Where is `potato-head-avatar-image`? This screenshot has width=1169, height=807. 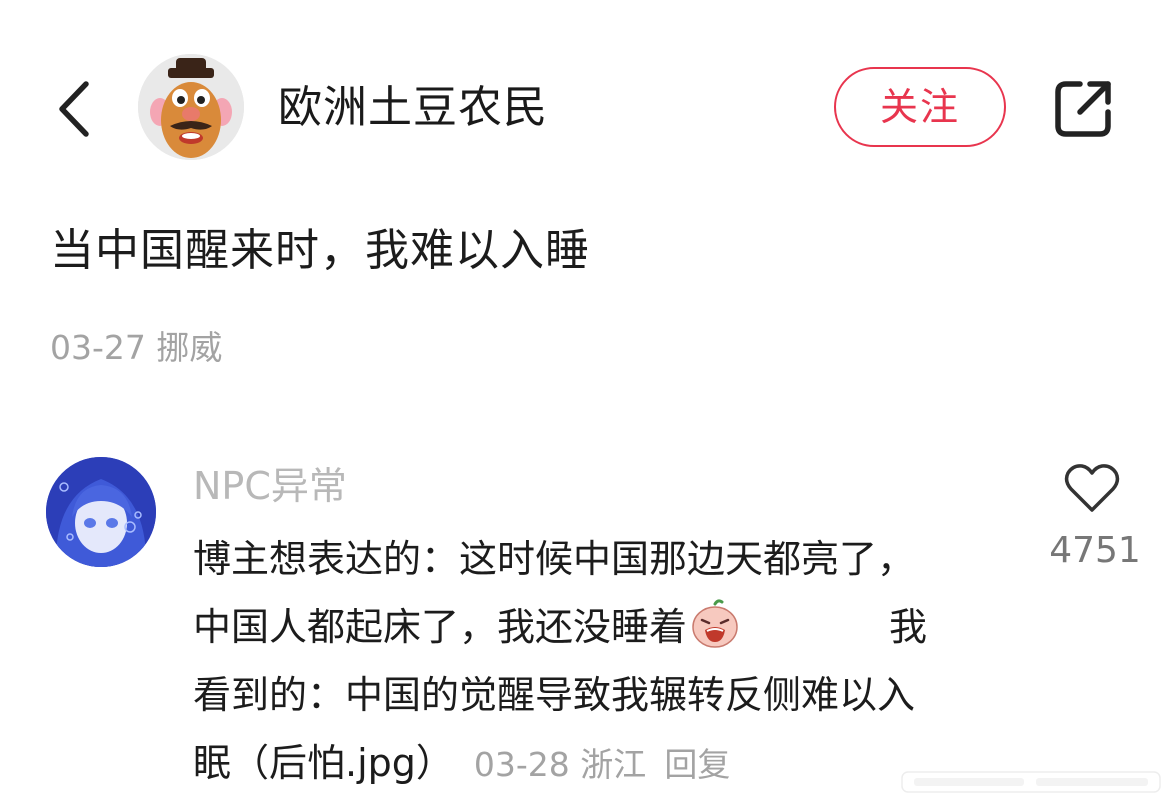
potato-head-avatar-image is located at coordinates (191, 107).